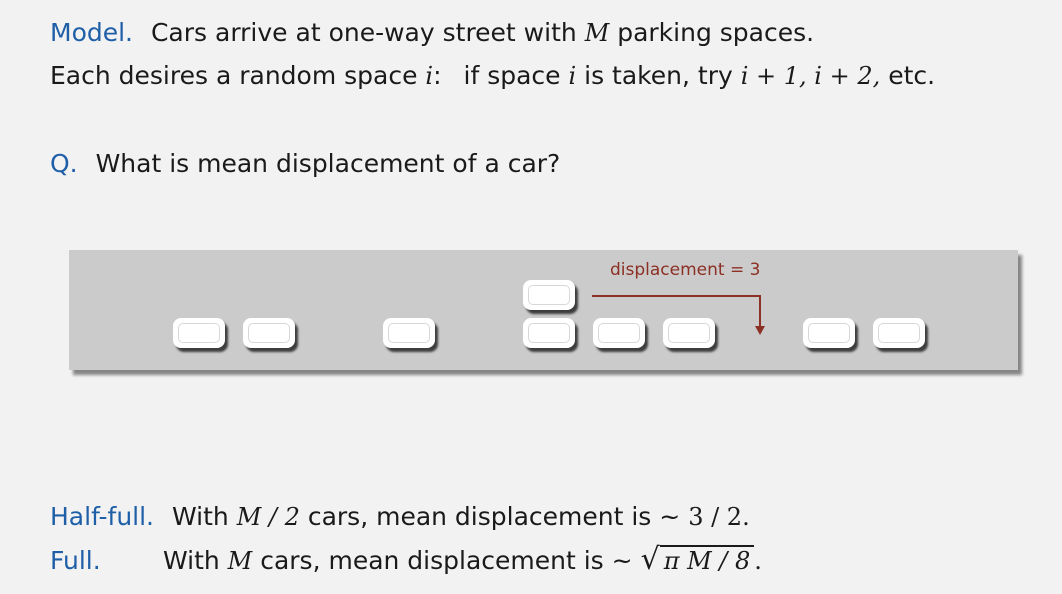 This screenshot has width=1062, height=594. What do you see at coordinates (707, 560) in the screenshot?
I see `full-sqrt-content: π M / 8` at bounding box center [707, 560].